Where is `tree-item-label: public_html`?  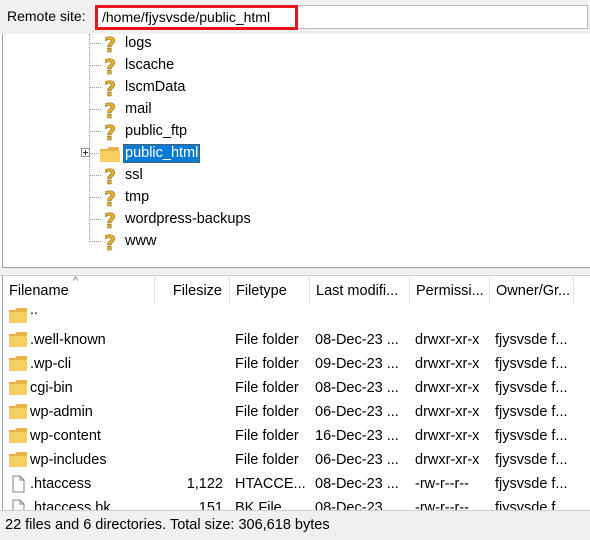
tree-item-label: public_html is located at coordinates (162, 153).